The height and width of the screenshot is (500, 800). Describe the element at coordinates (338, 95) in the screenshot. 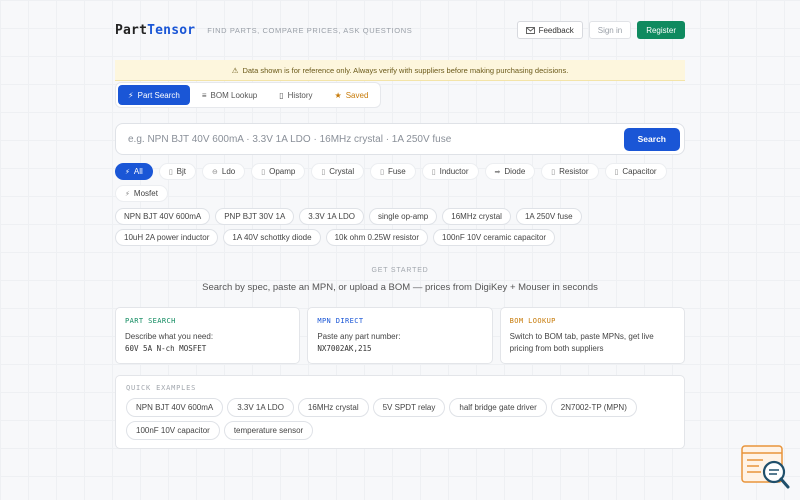

I see `star-icon: ★` at that location.